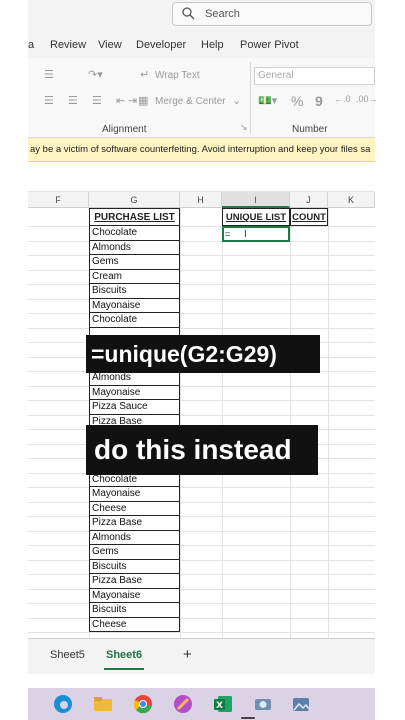 This screenshot has height=720, width=405. I want to click on merge-center-icon: ▦, so click(143, 101).